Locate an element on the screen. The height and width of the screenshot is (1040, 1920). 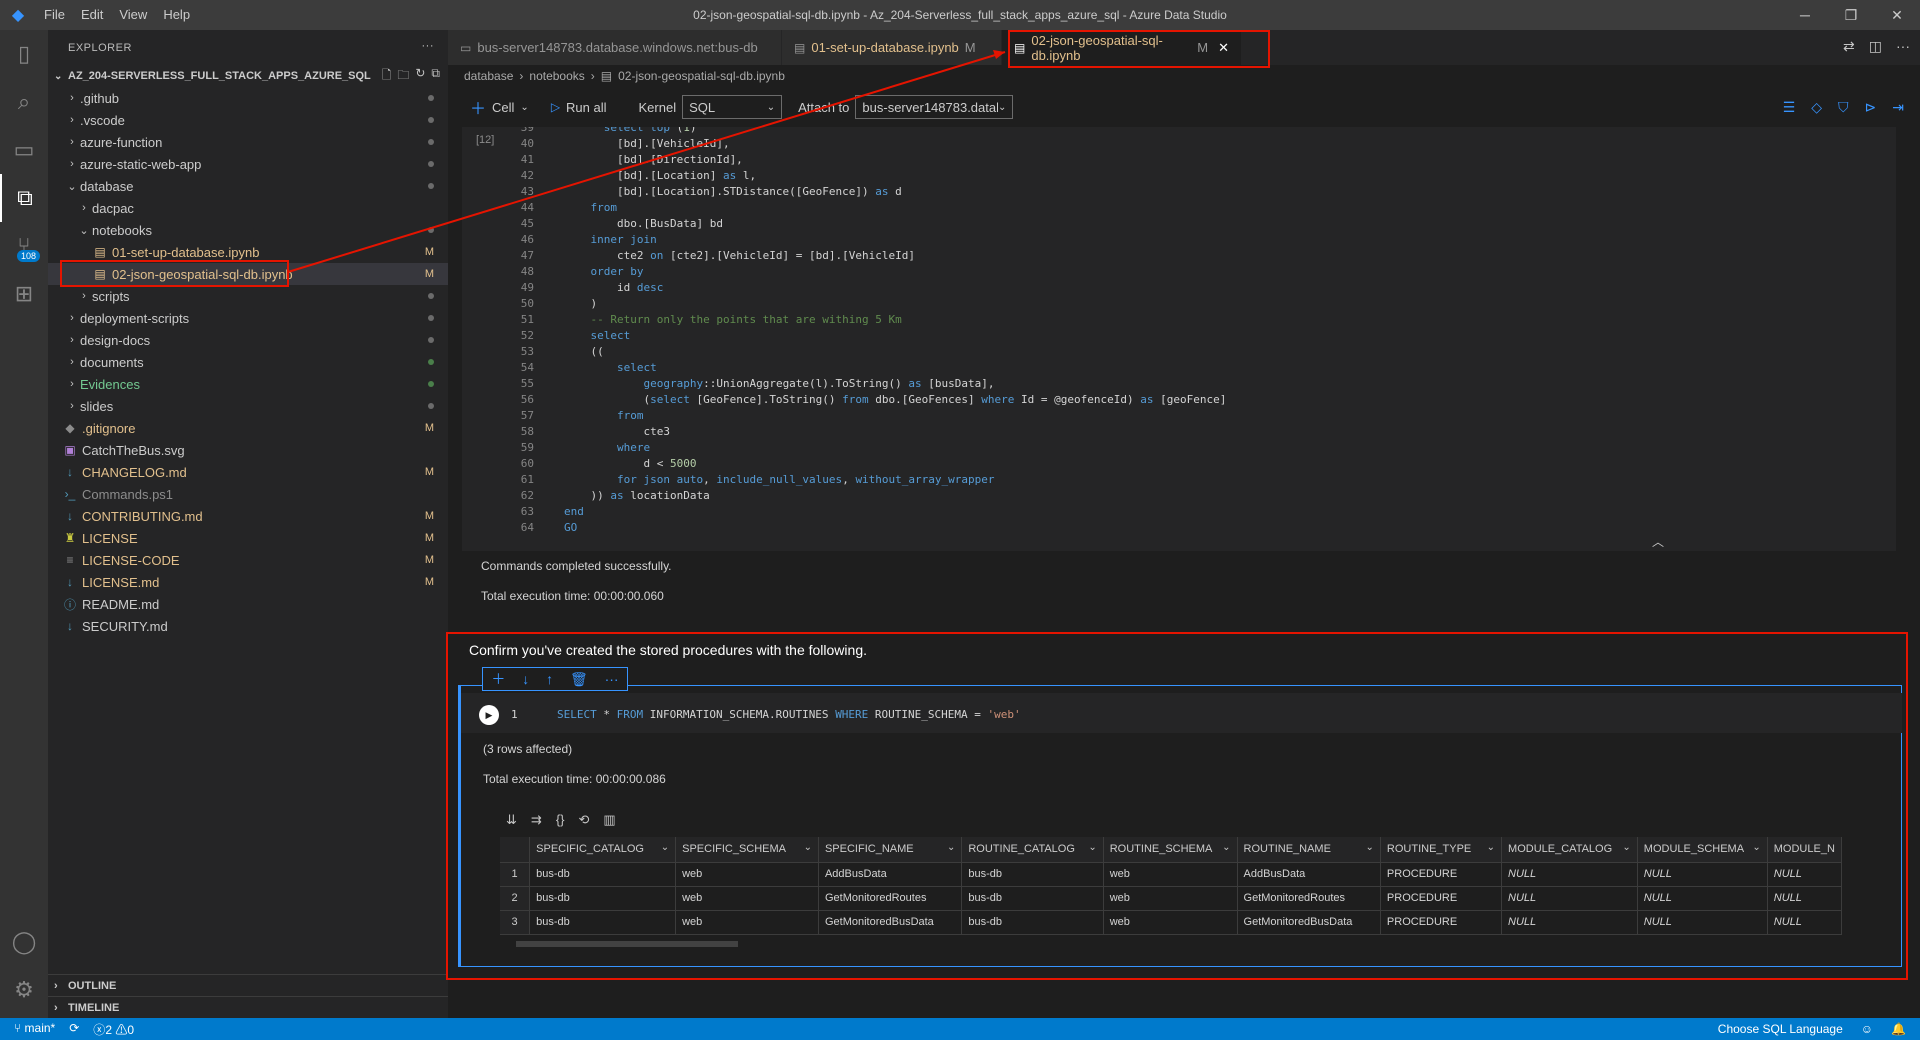
column-header: ROUTINE_NAME ⌄ is located at coordinates (1309, 850).